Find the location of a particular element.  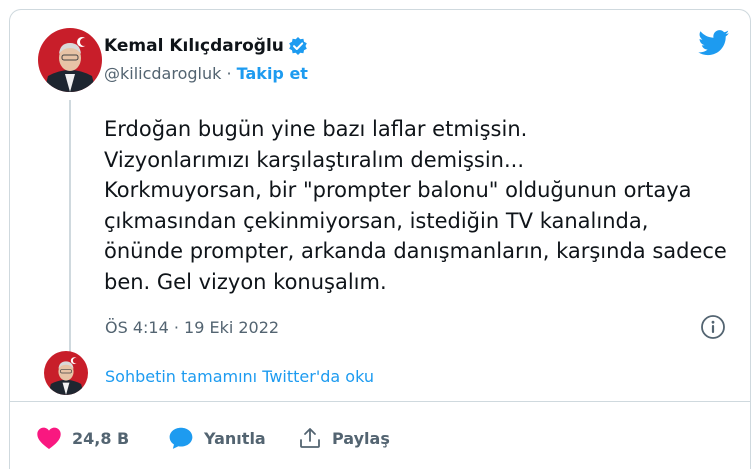

author-handle: @kilicdarogluk is located at coordinates (162, 73).